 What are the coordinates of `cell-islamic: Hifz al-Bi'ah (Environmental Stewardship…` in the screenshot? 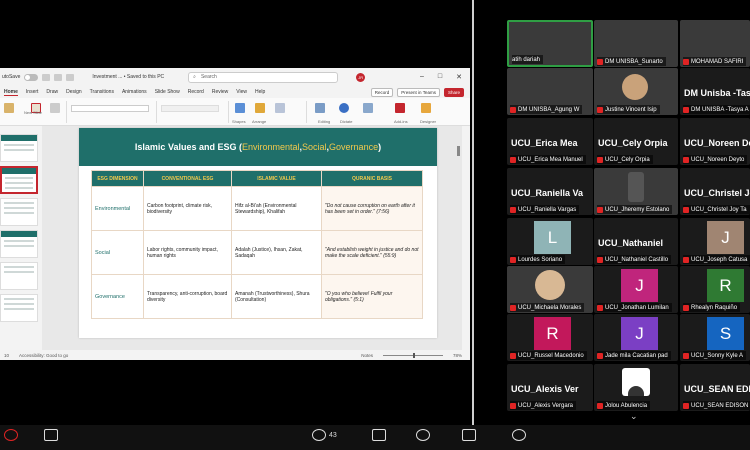 It's located at (276, 208).